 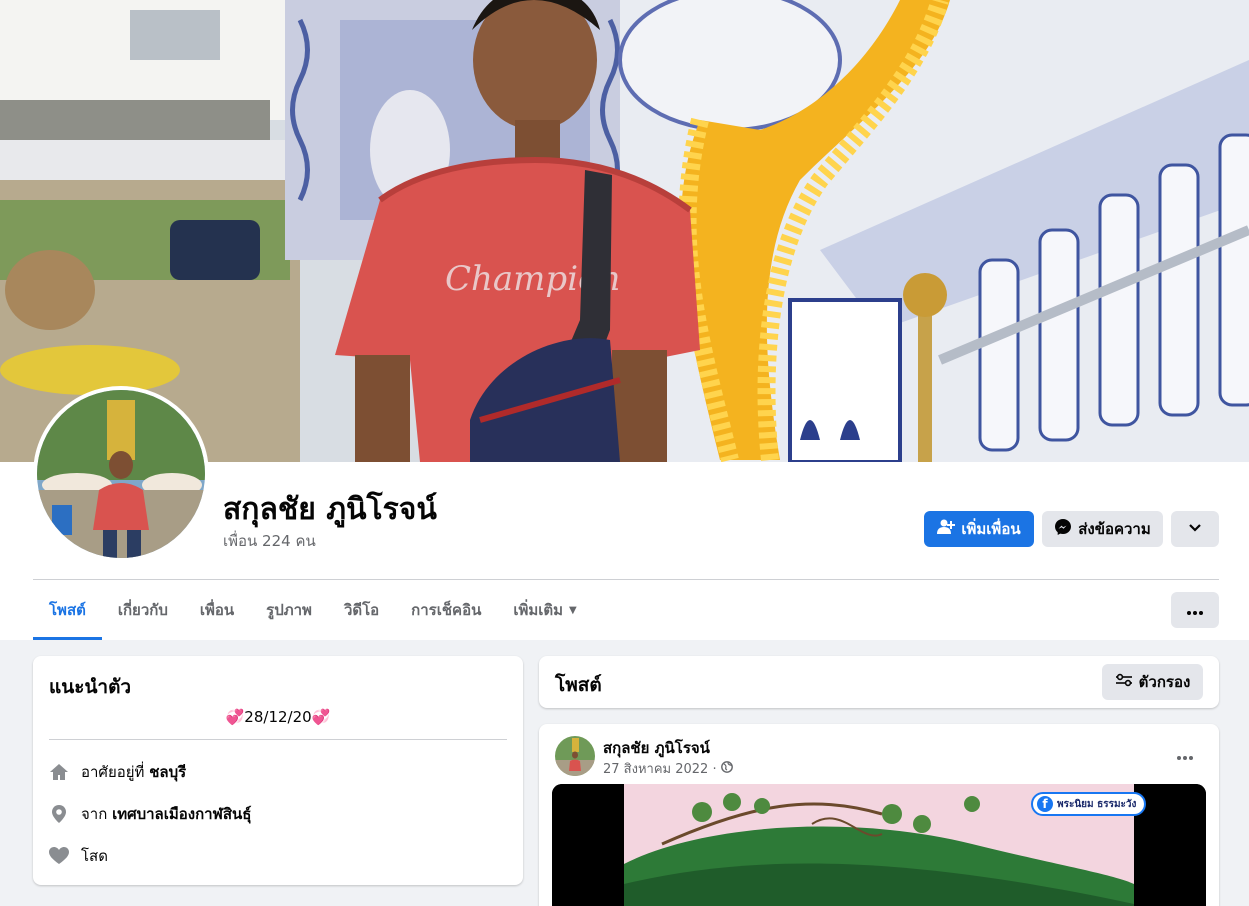 What do you see at coordinates (67, 610) in the screenshot?
I see `tab-posts: โพสต์` at bounding box center [67, 610].